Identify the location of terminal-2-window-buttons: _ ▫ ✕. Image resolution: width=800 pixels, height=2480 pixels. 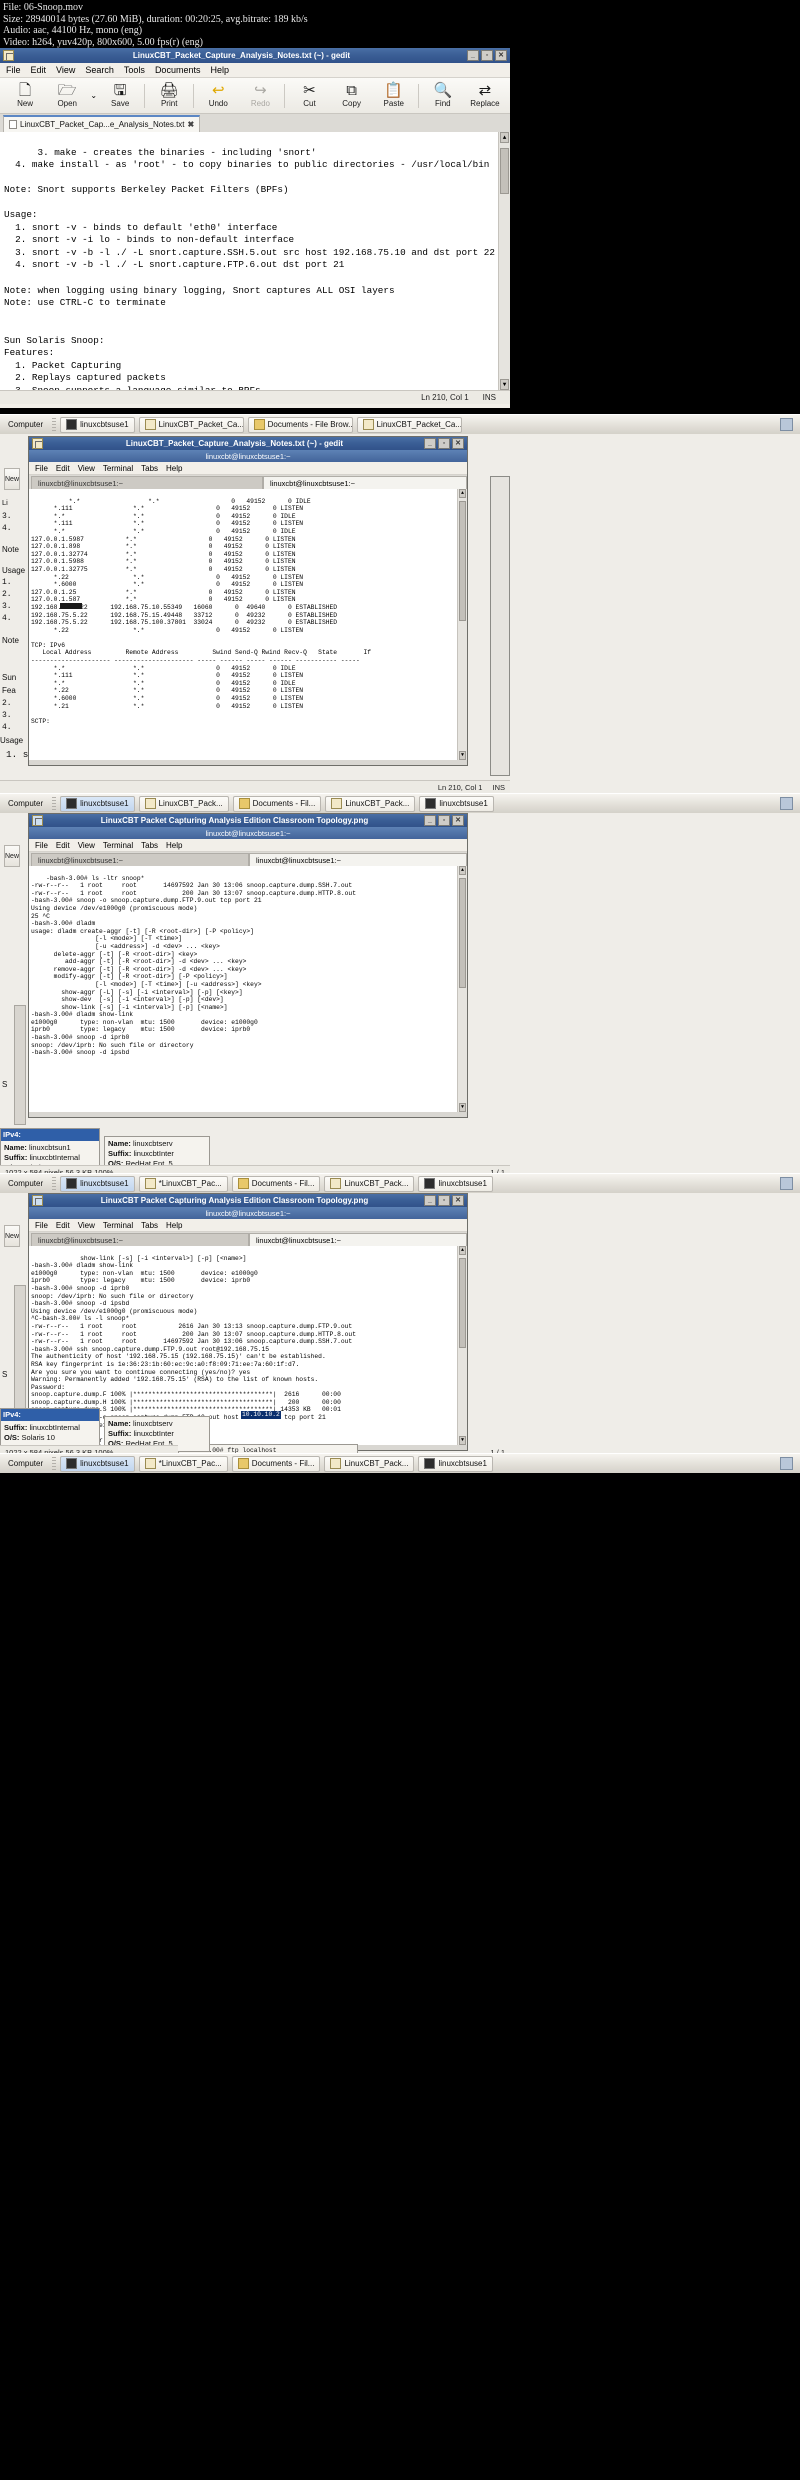
(444, 820).